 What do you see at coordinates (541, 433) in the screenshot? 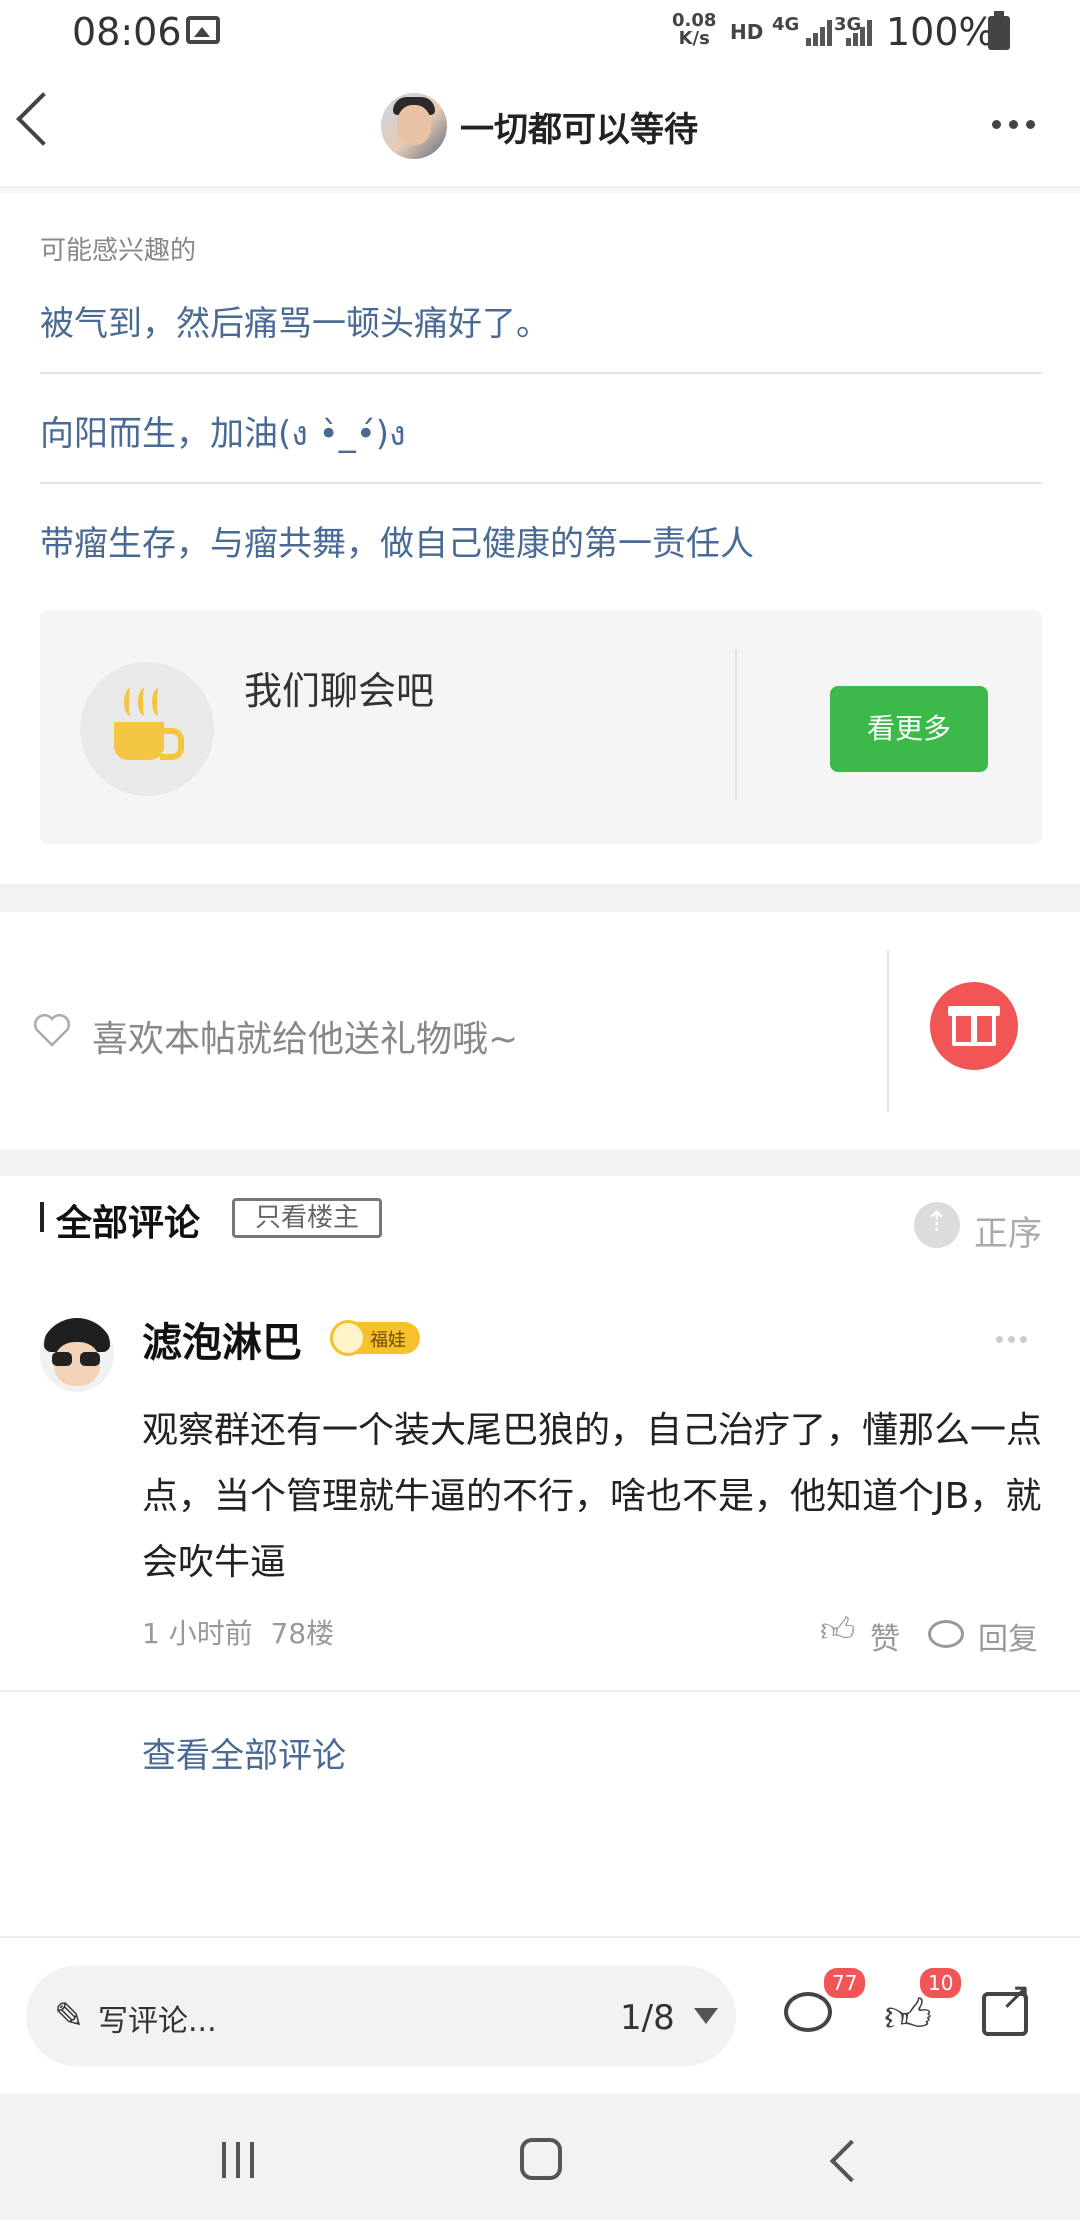
I see `recommended-item: 向阳而生，加油(ง •̀_•́)ง` at bounding box center [541, 433].